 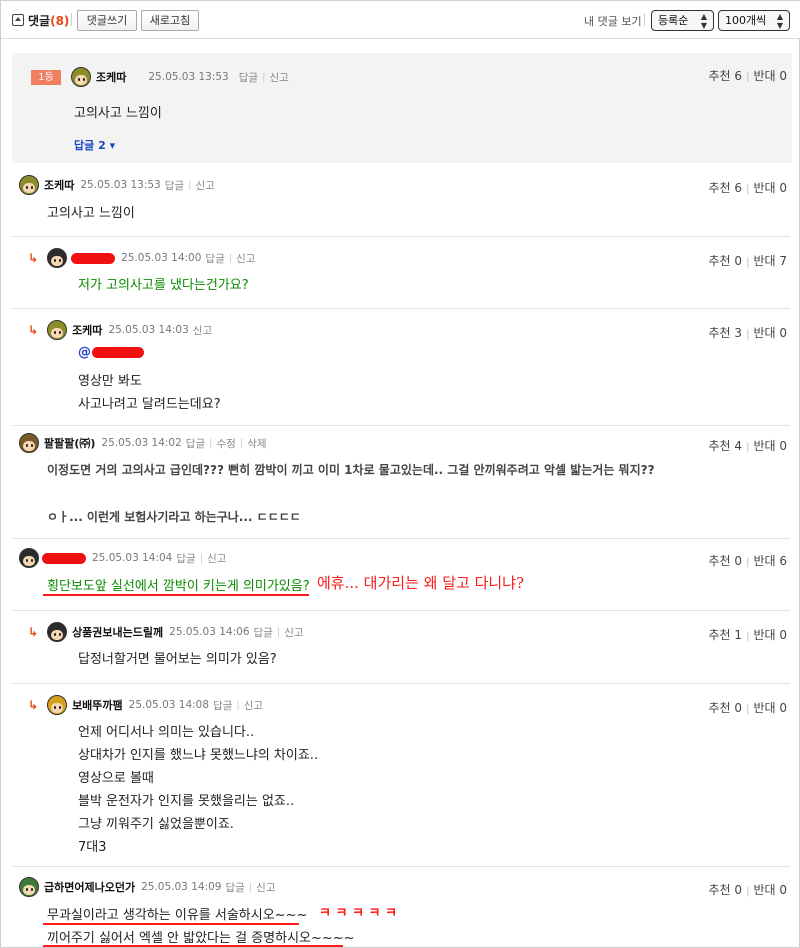 I want to click on comment-text: 끼어주기 싫어서 엑셀 안 밟았다는 걸 증명하시오~~~~, so click(x=201, y=938).